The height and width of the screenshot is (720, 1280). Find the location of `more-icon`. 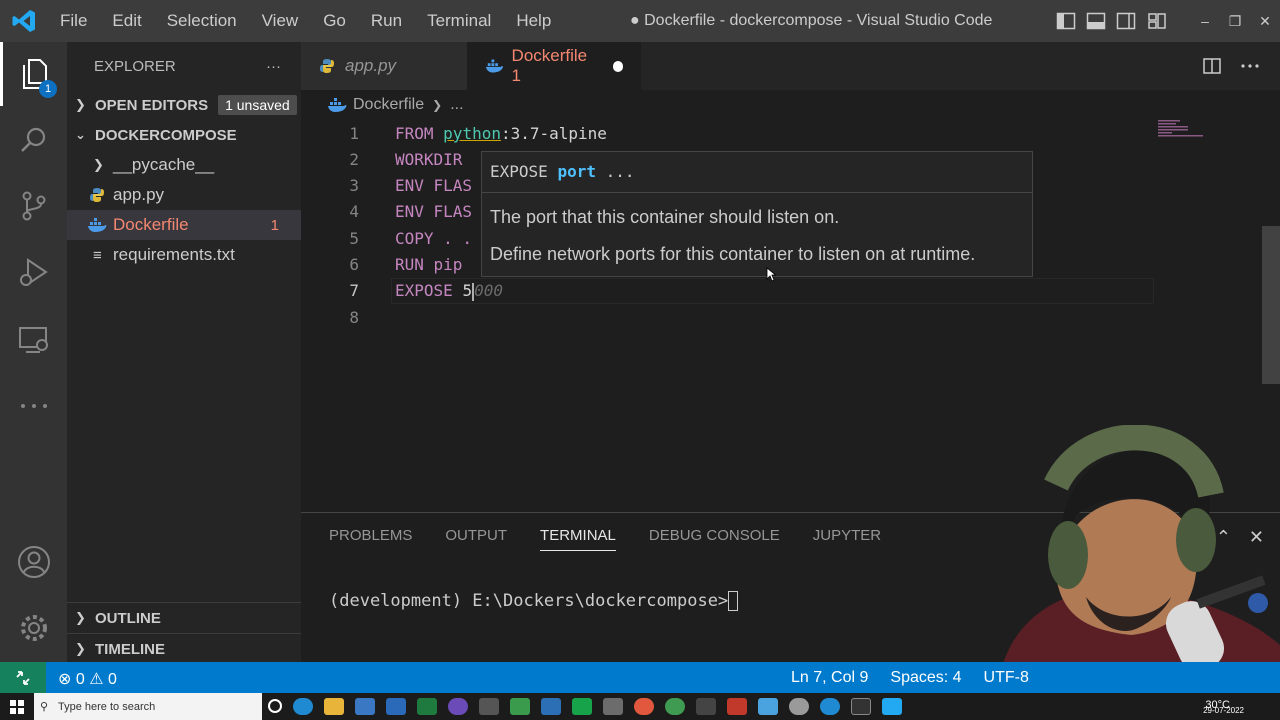

more-icon is located at coordinates (33, 406).